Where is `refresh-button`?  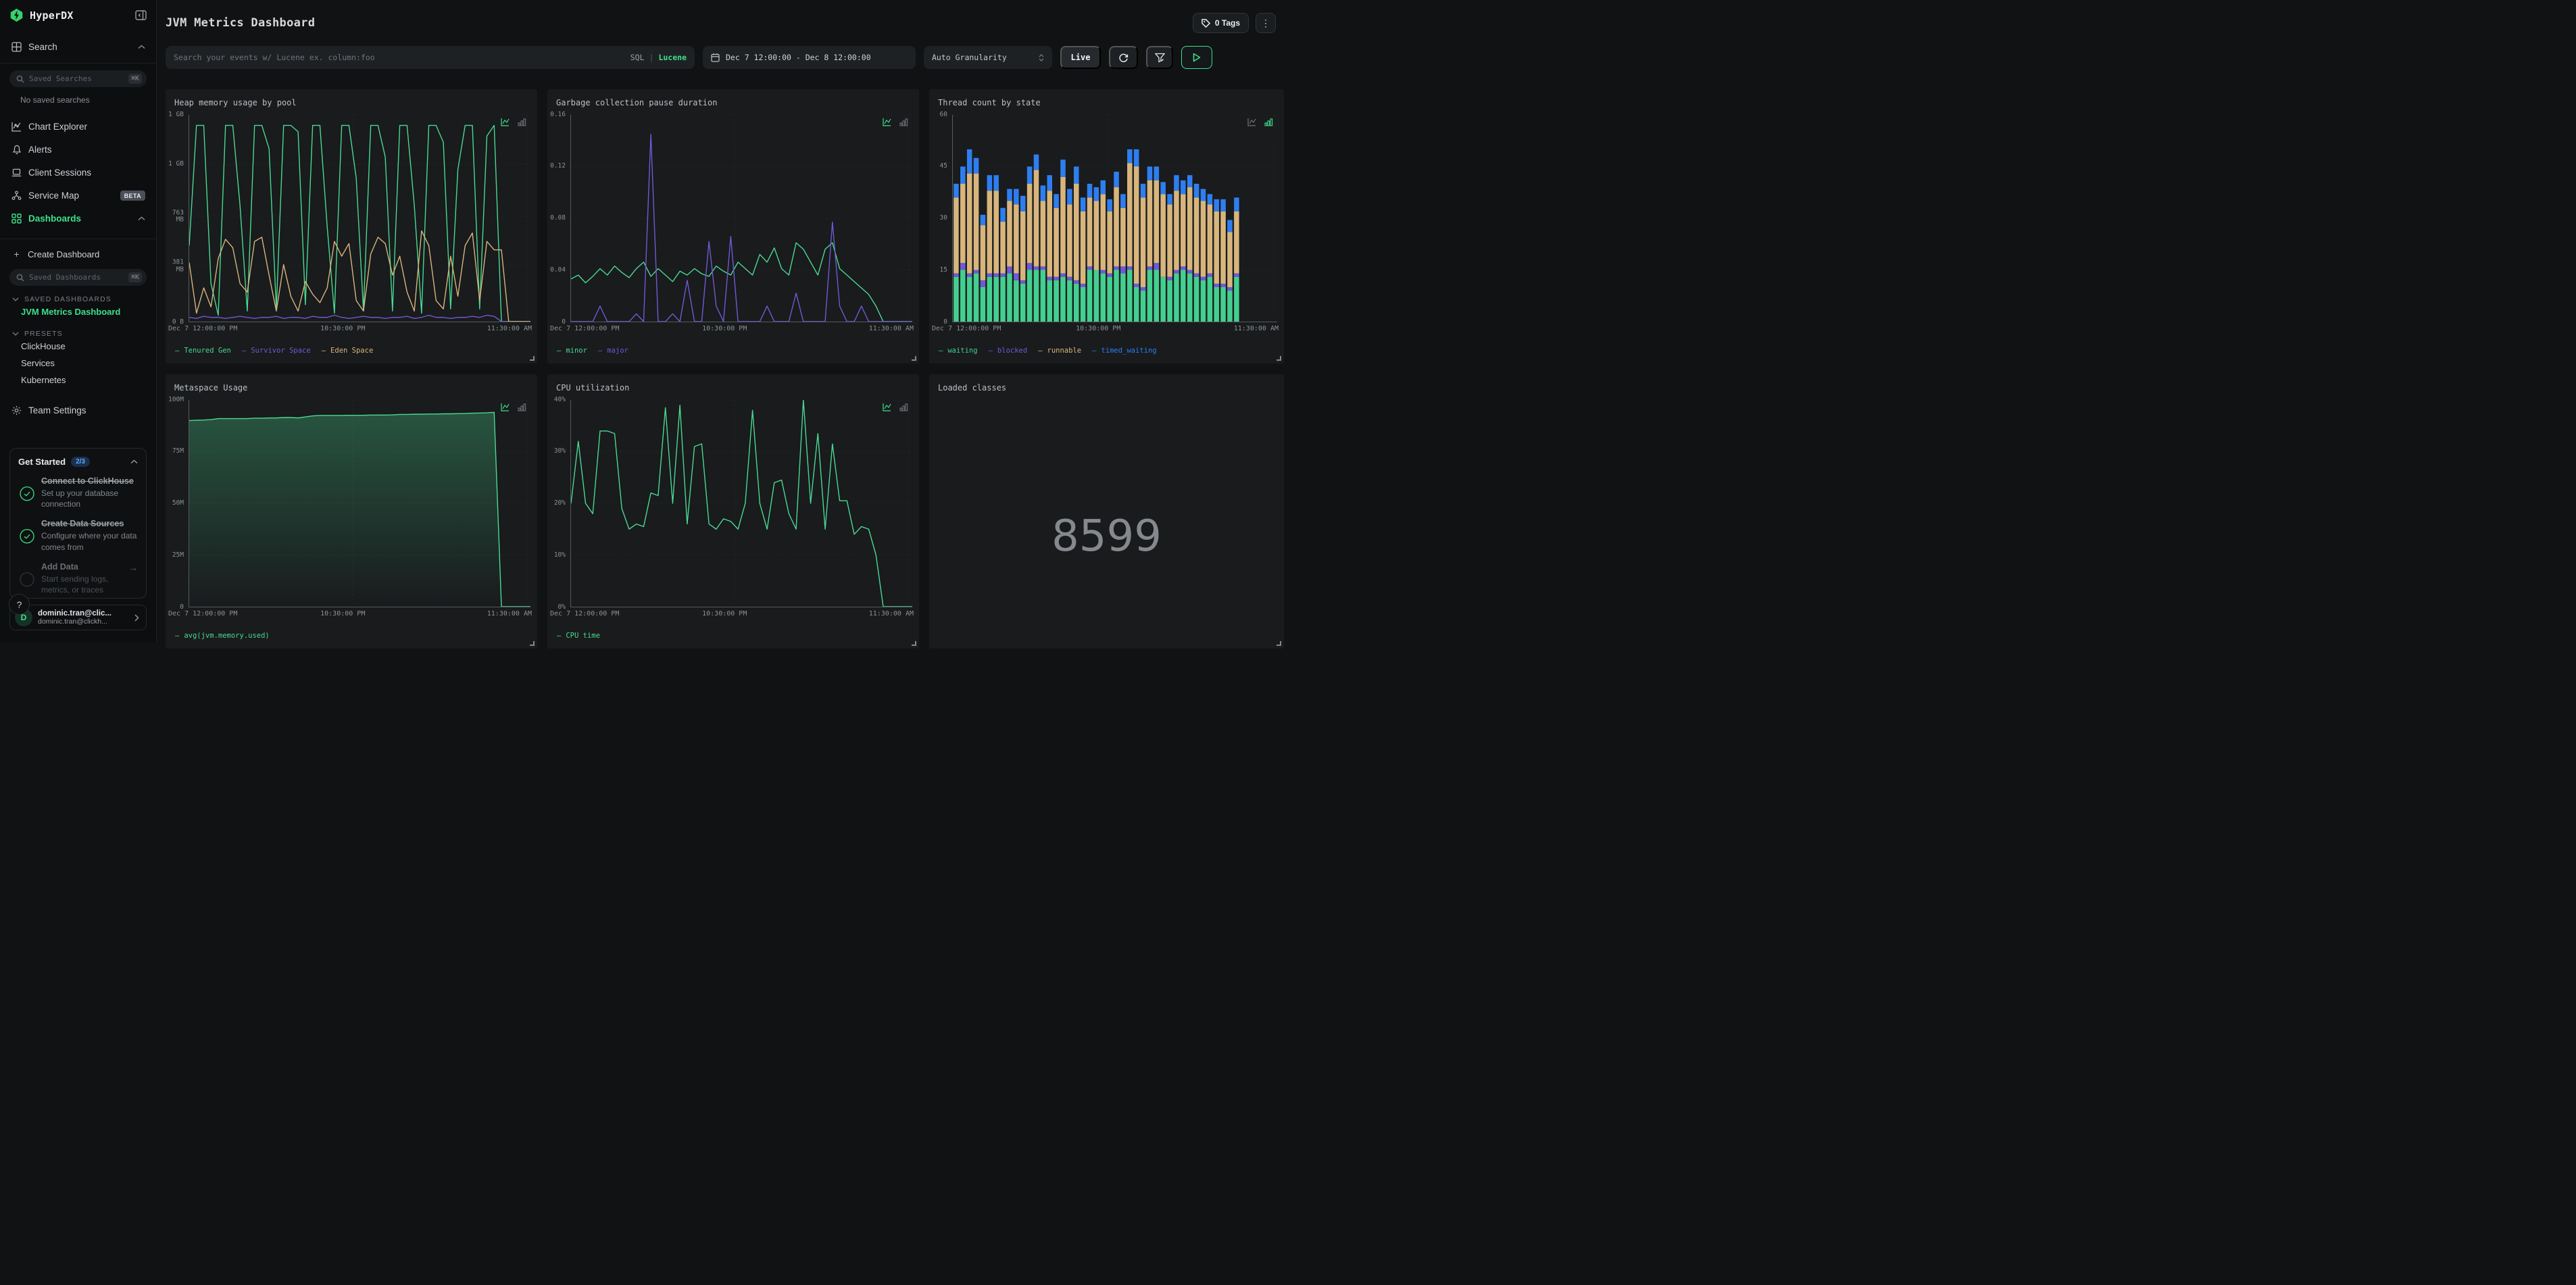
refresh-button is located at coordinates (1124, 57).